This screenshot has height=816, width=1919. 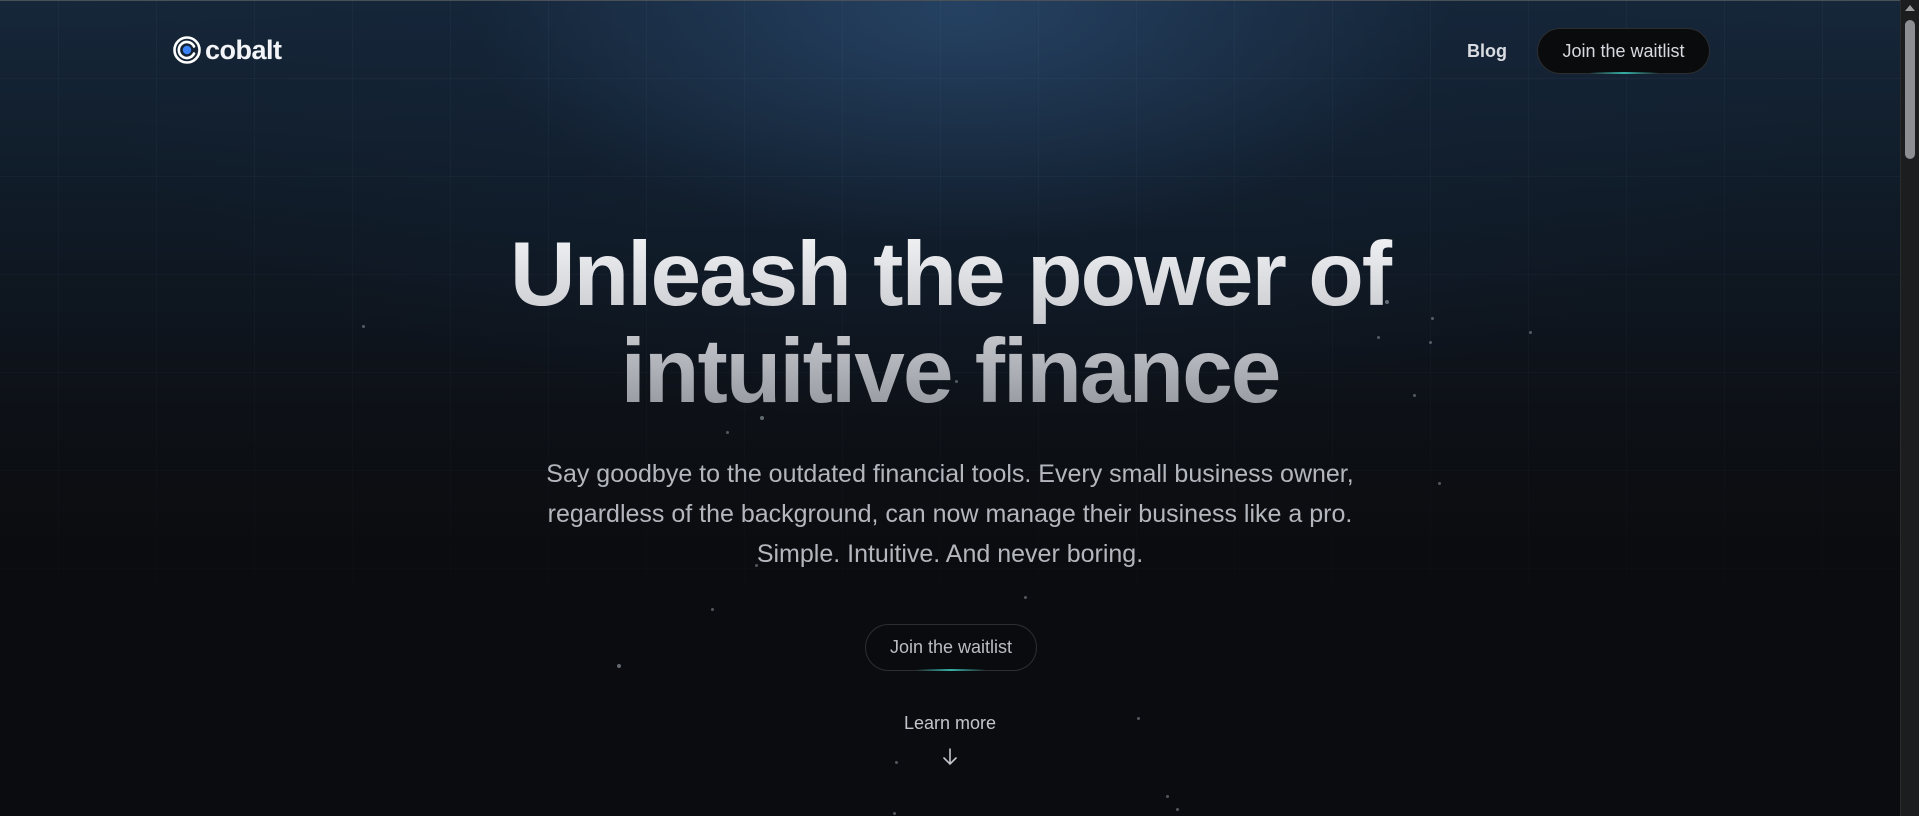 What do you see at coordinates (950, 723) in the screenshot?
I see `learn-more-link: Learn more` at bounding box center [950, 723].